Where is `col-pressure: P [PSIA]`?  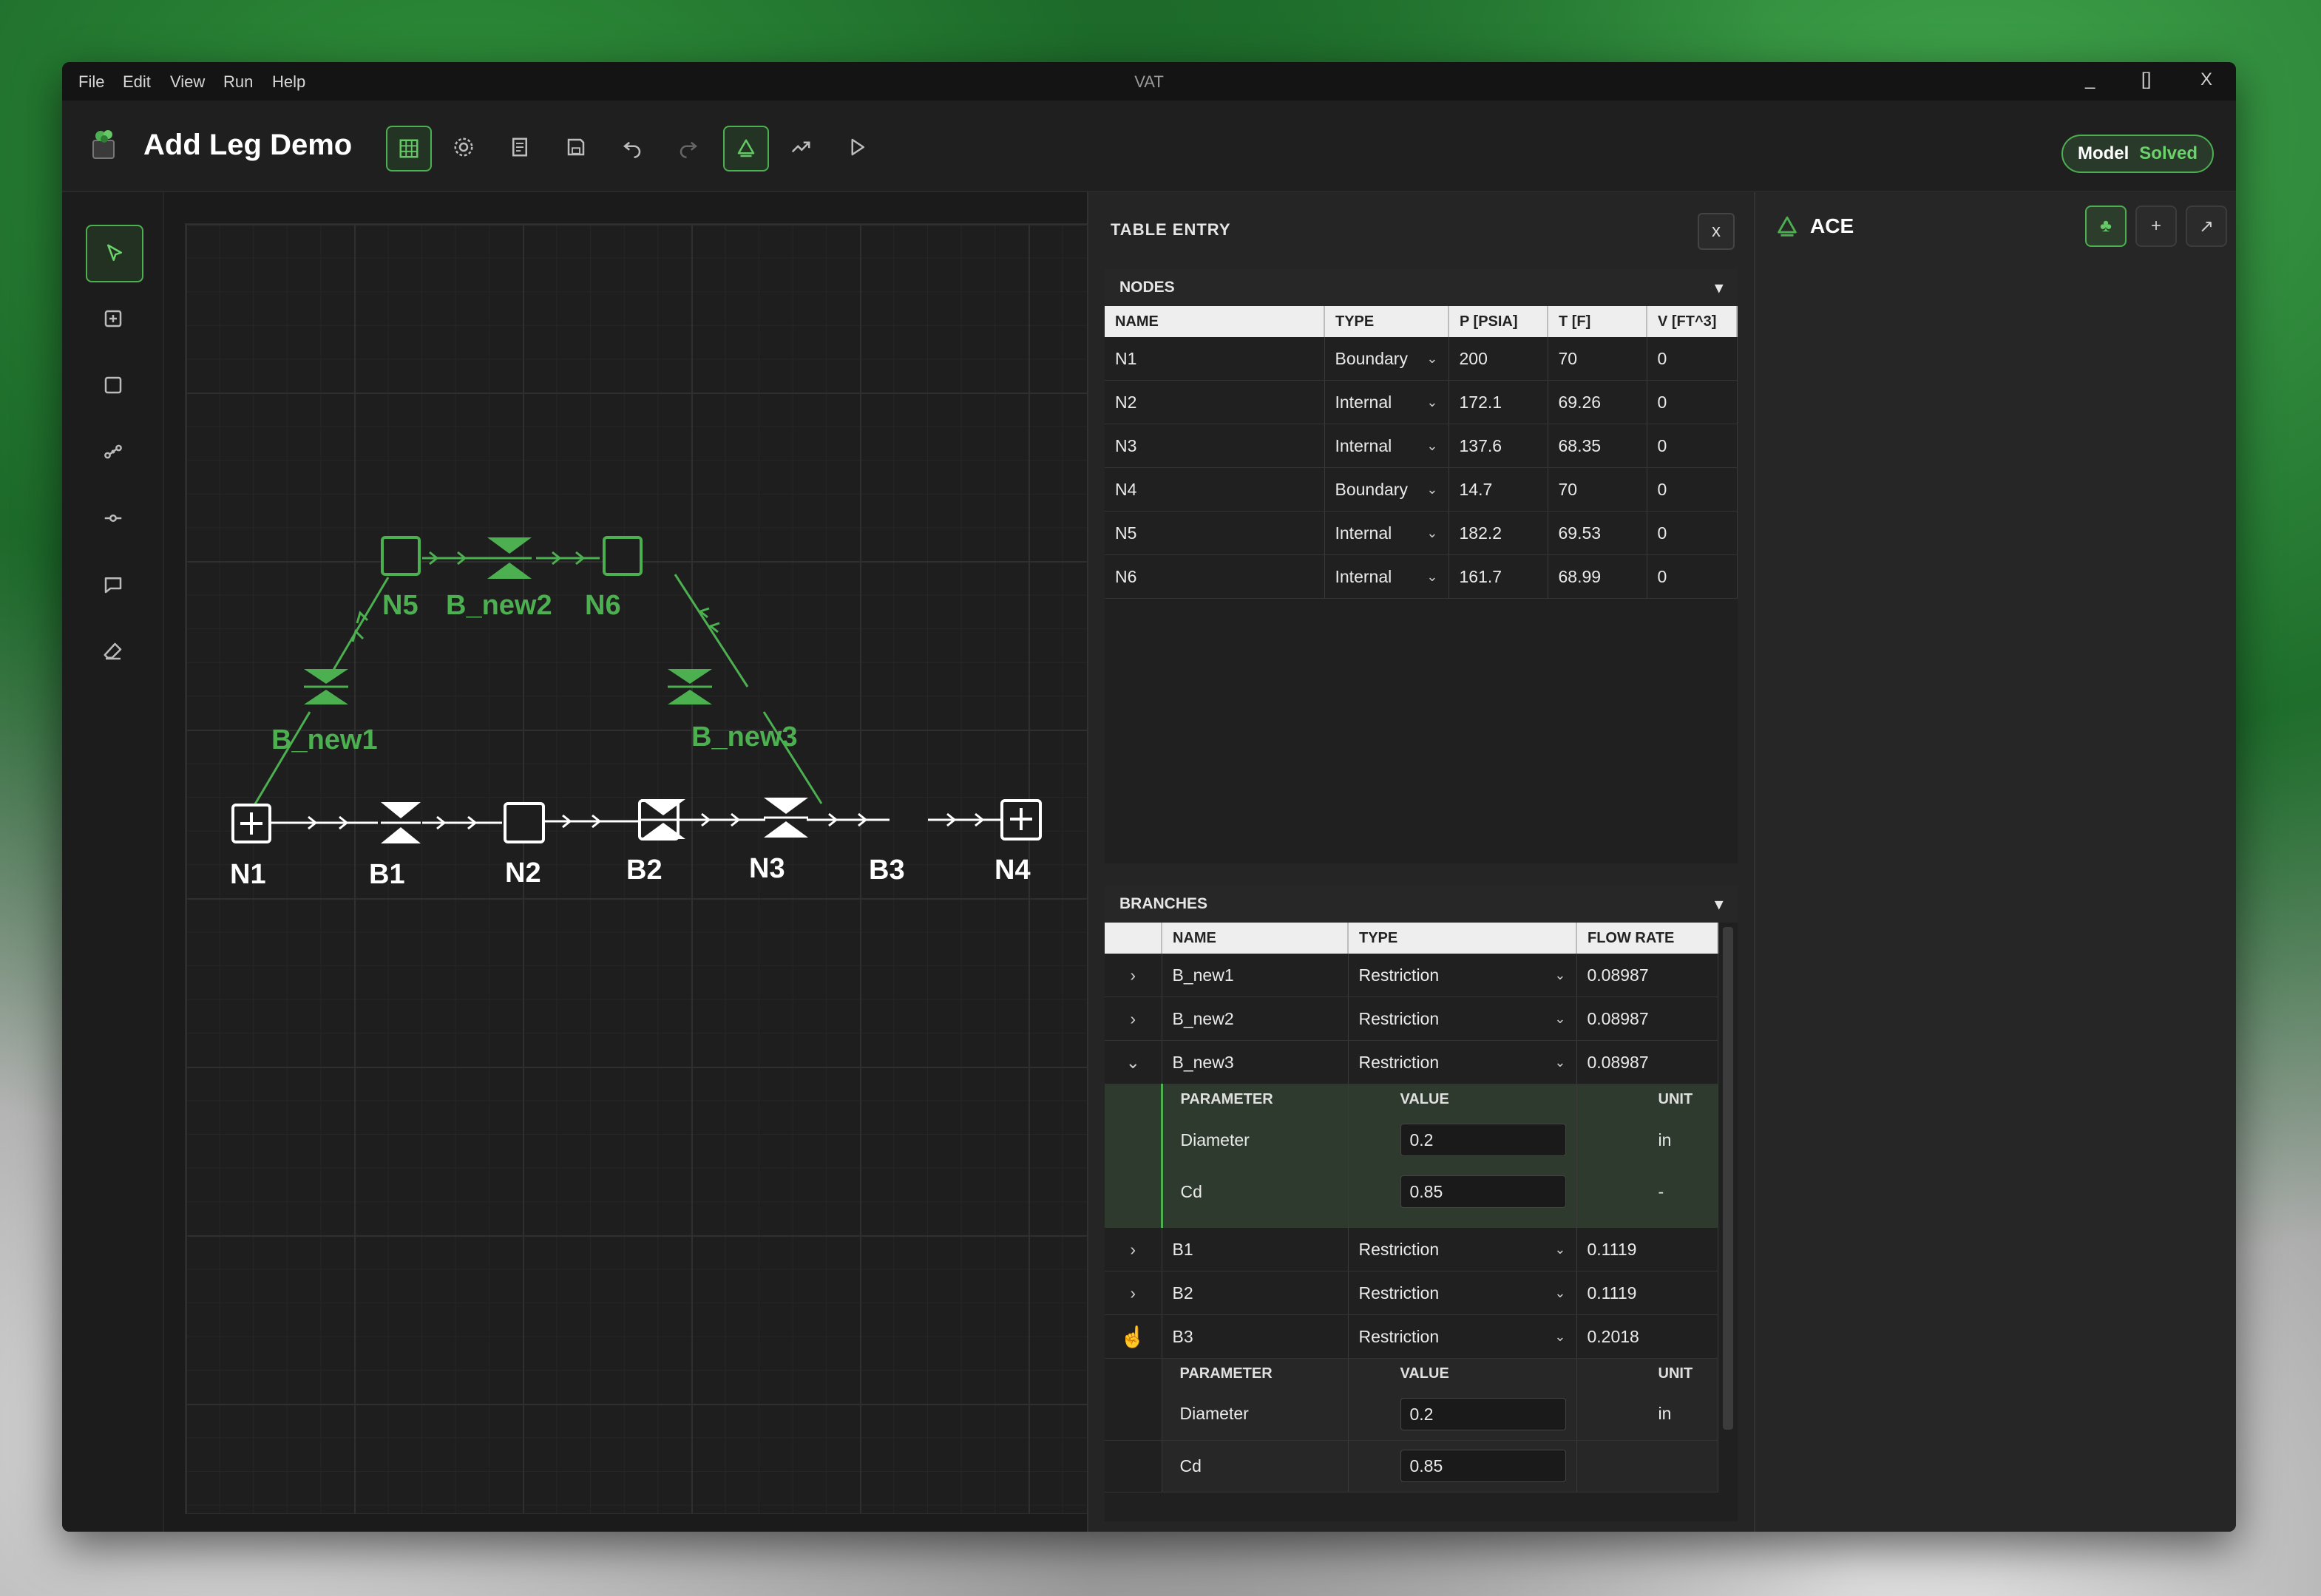 col-pressure: P [PSIA] is located at coordinates (1498, 321).